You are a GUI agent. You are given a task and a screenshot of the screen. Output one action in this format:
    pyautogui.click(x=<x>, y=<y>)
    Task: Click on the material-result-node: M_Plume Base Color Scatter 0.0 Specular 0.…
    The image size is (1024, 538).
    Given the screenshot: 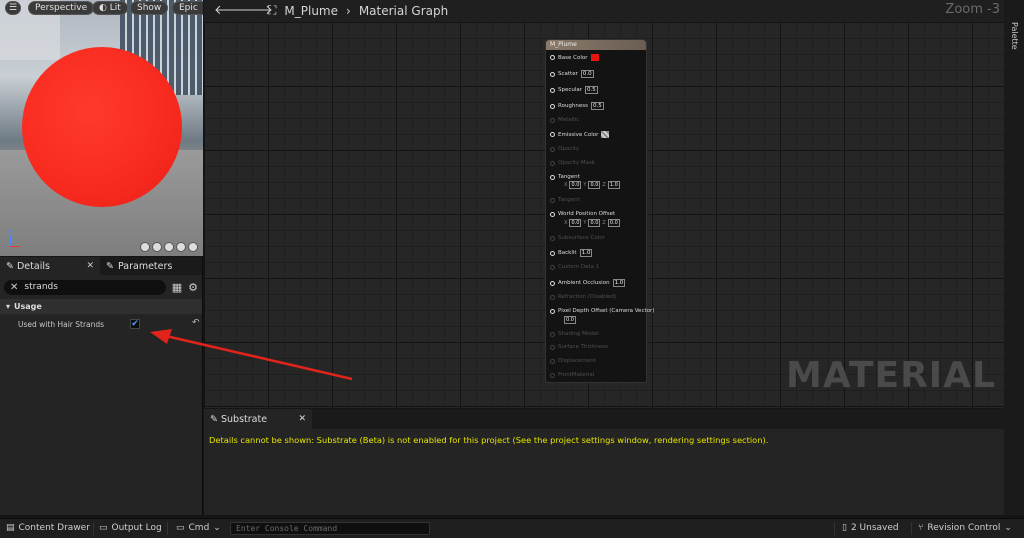 What is the action you would take?
    pyautogui.click(x=599, y=211)
    